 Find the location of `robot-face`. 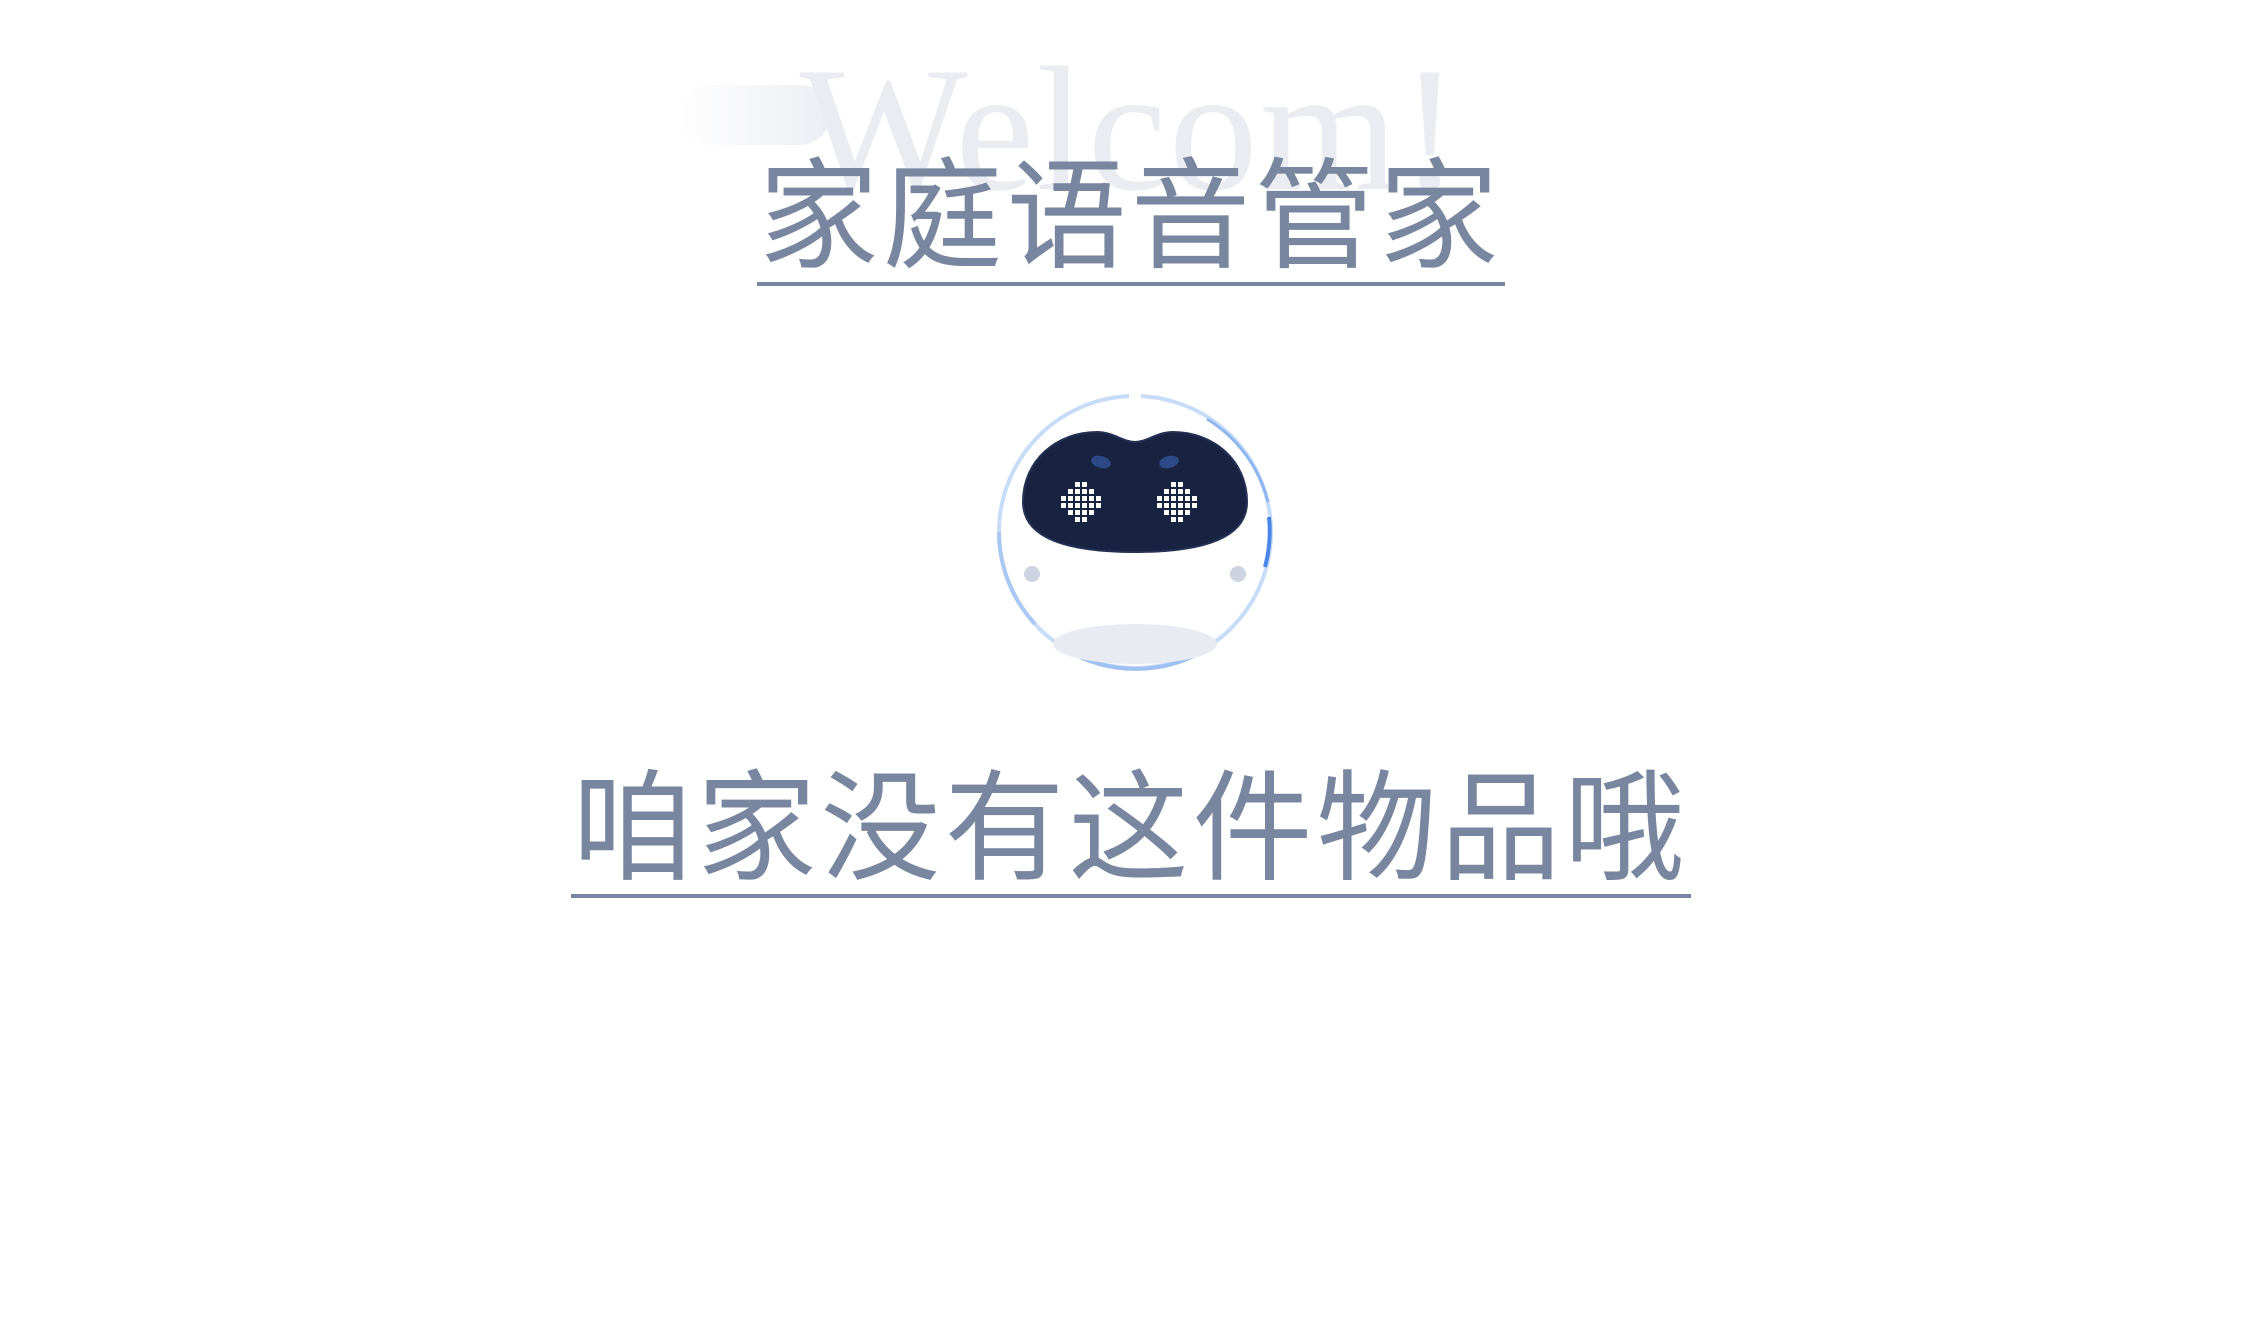

robot-face is located at coordinates (1135, 492).